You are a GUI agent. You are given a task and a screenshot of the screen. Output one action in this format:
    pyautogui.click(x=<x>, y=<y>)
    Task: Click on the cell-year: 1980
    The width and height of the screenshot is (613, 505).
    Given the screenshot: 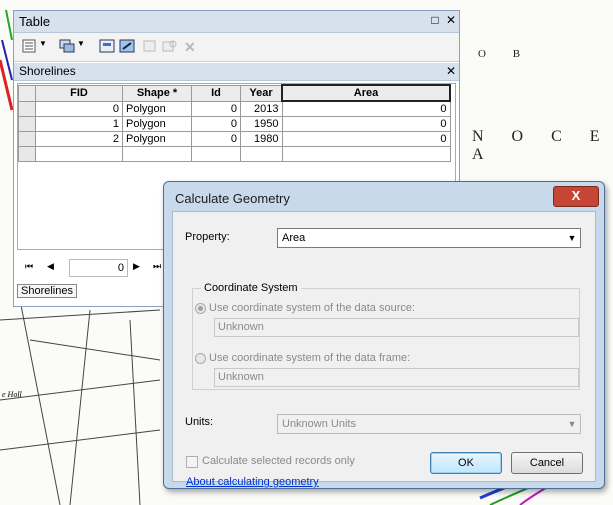 What is the action you would take?
    pyautogui.click(x=261, y=139)
    